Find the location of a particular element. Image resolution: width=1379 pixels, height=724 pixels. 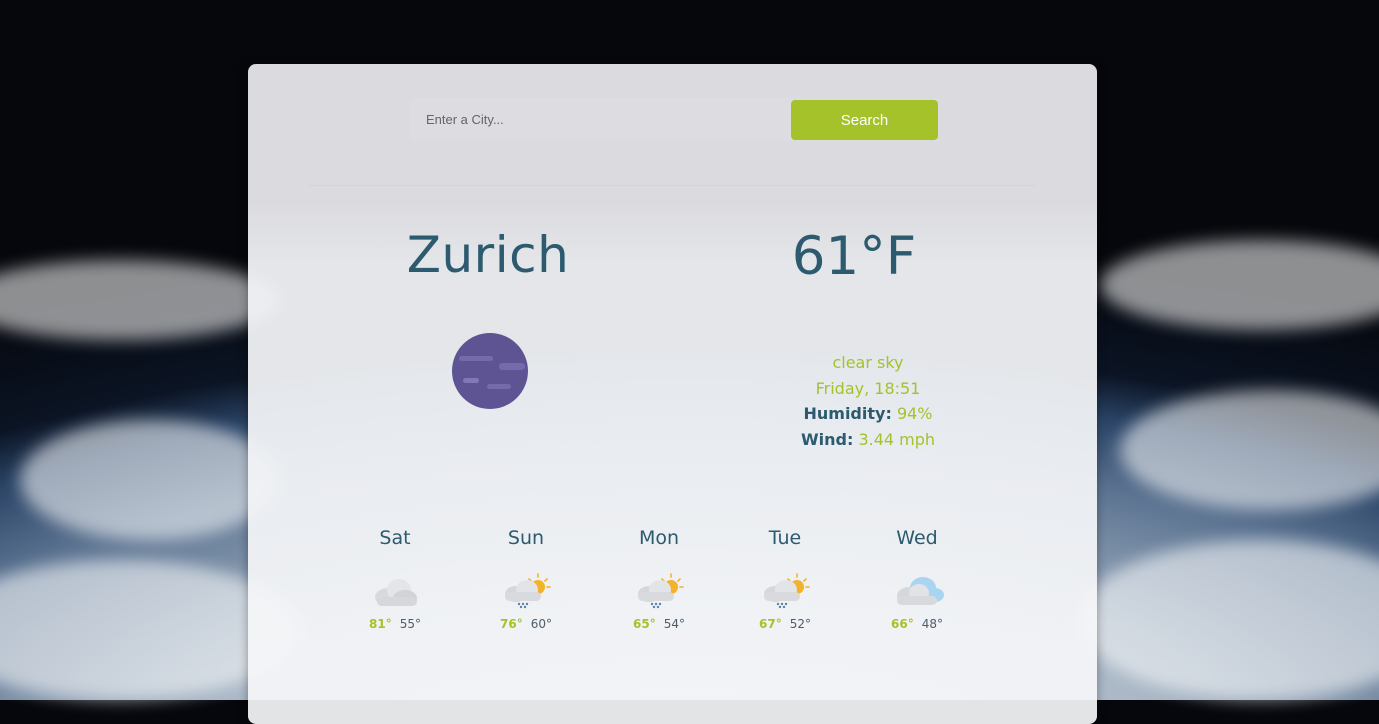

forecast-day: Tue 67° 52° is located at coordinates (785, 579).